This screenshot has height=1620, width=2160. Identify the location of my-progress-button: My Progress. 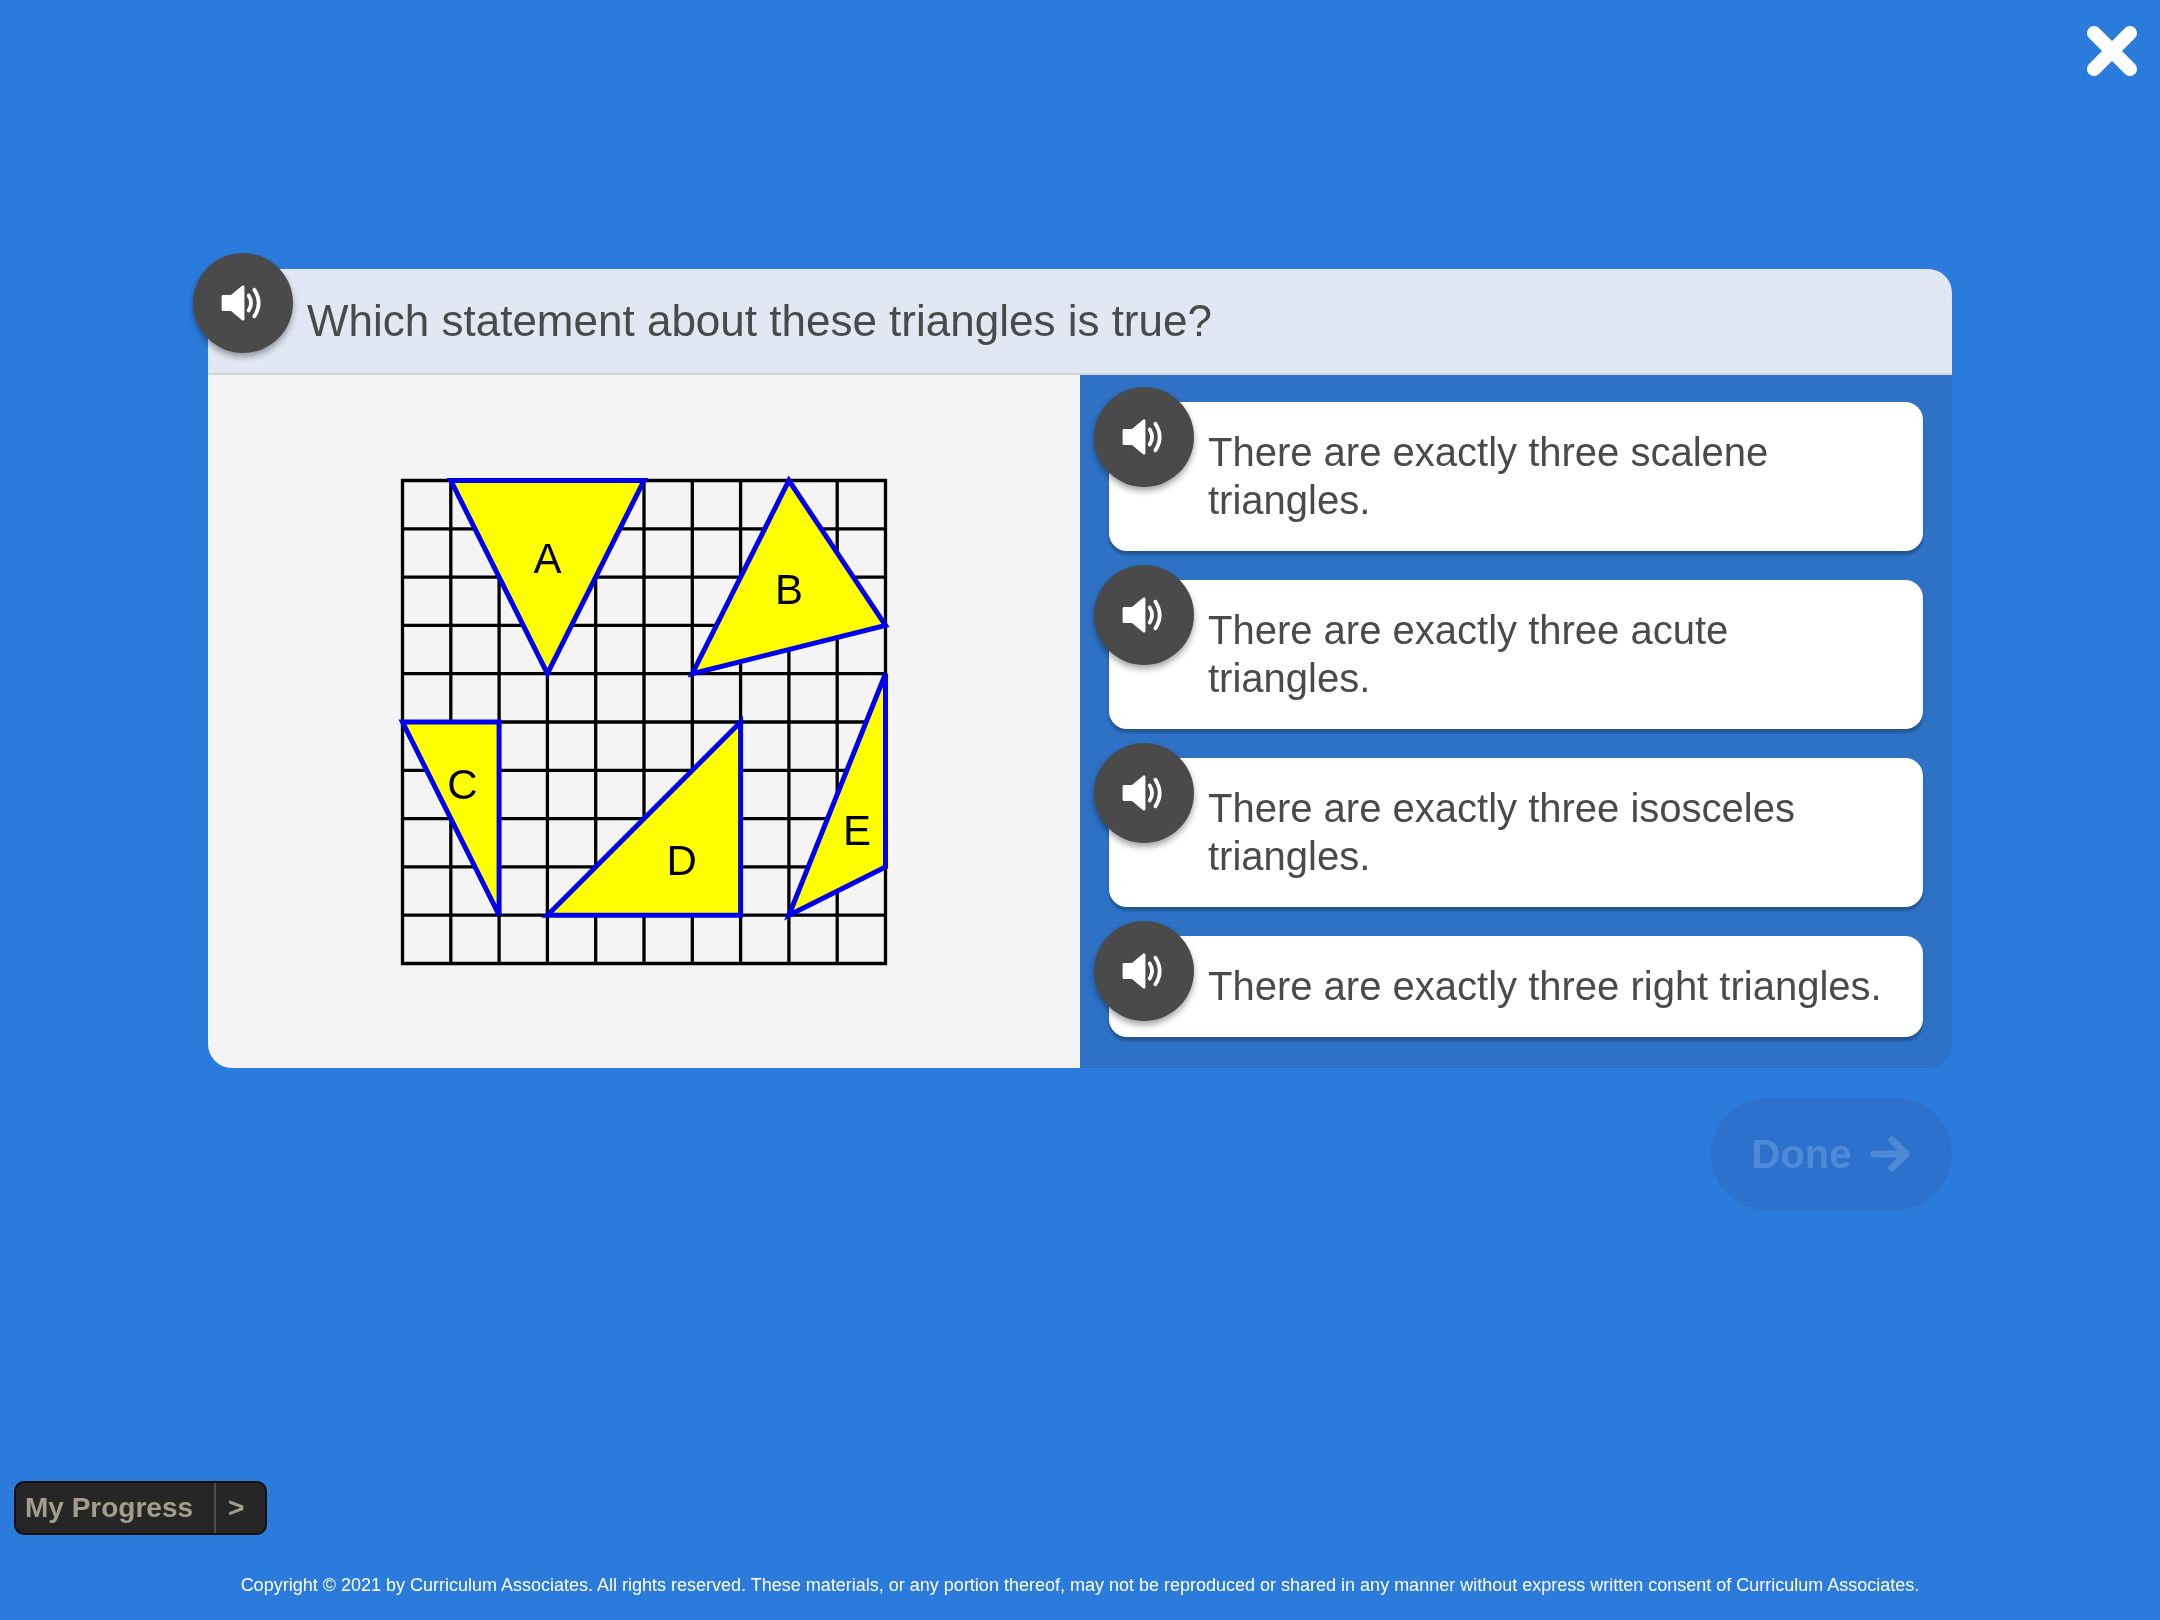
(115, 1508).